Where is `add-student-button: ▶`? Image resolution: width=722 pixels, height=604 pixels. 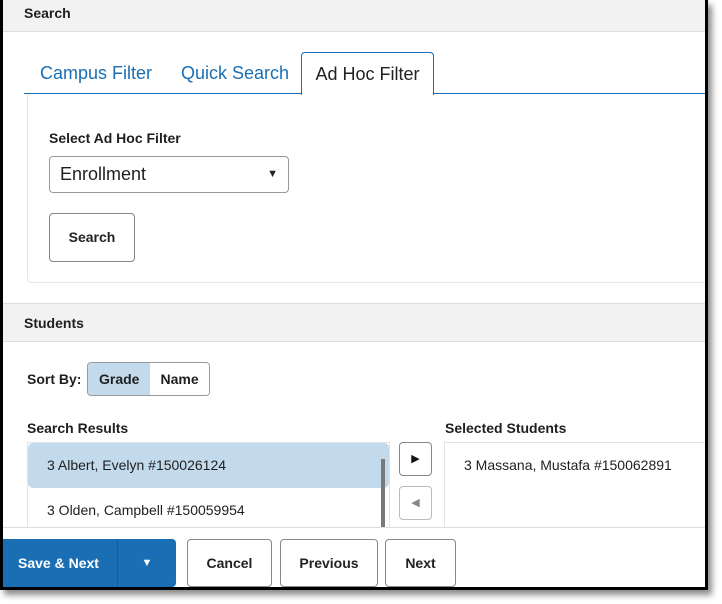 add-student-button: ▶ is located at coordinates (415, 459).